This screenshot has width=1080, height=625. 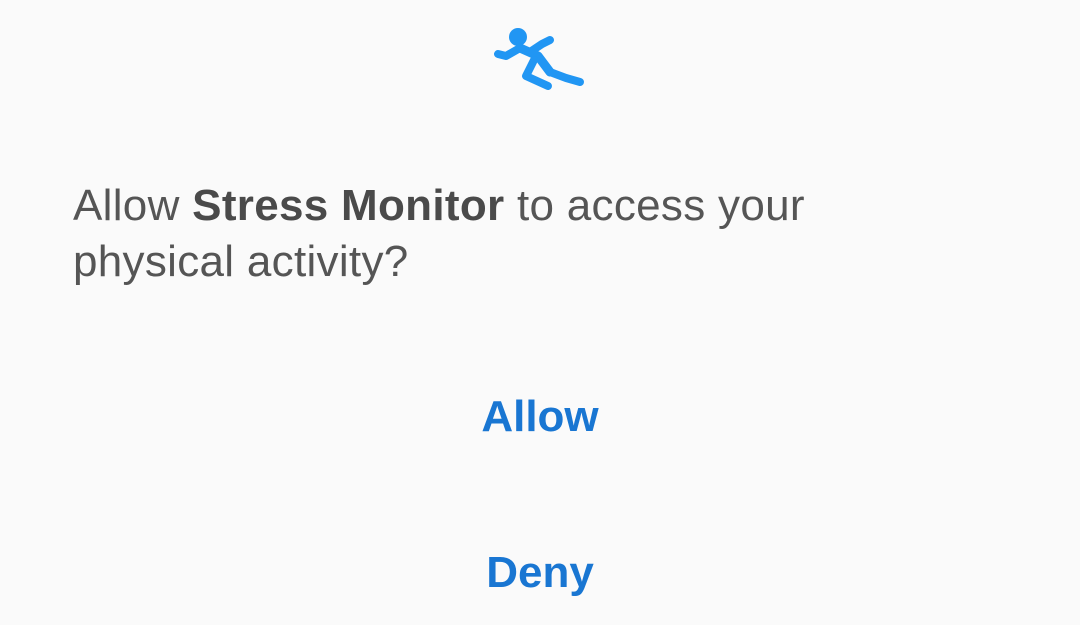 What do you see at coordinates (540, 59) in the screenshot?
I see `physical-activity-icon` at bounding box center [540, 59].